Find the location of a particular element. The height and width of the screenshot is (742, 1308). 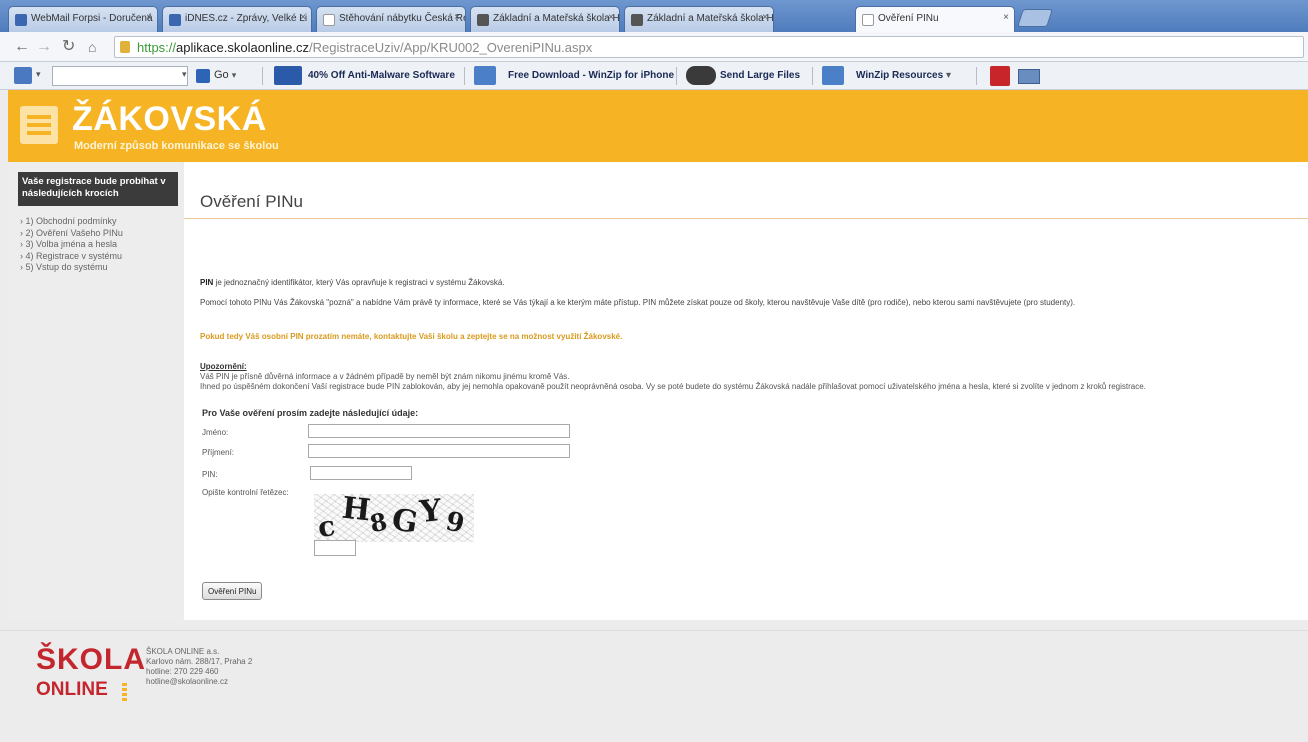

browser-tab: Stěhování nábytku Česká Rep × is located at coordinates (391, 19).